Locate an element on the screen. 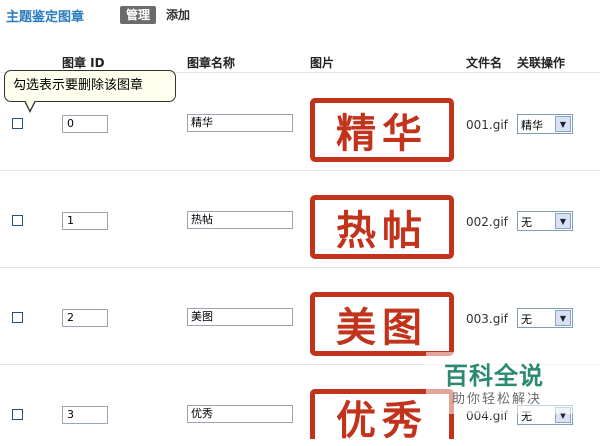 The width and height of the screenshot is (600, 446). action-select-value: 精华 is located at coordinates (532, 125).